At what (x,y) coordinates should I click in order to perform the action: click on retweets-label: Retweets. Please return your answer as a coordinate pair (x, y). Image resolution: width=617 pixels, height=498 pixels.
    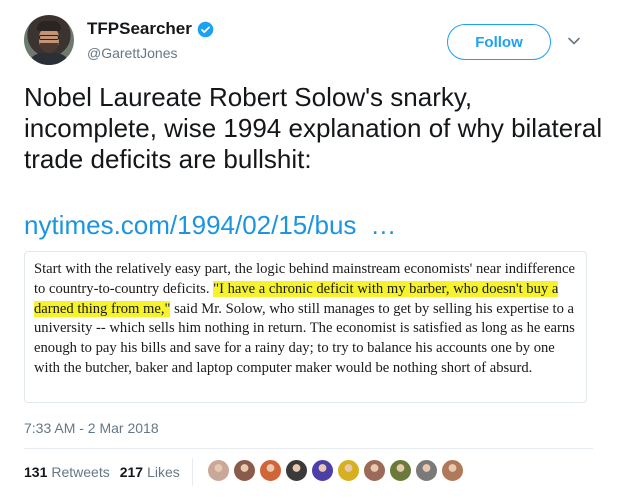
    Looking at the image, I should click on (80, 472).